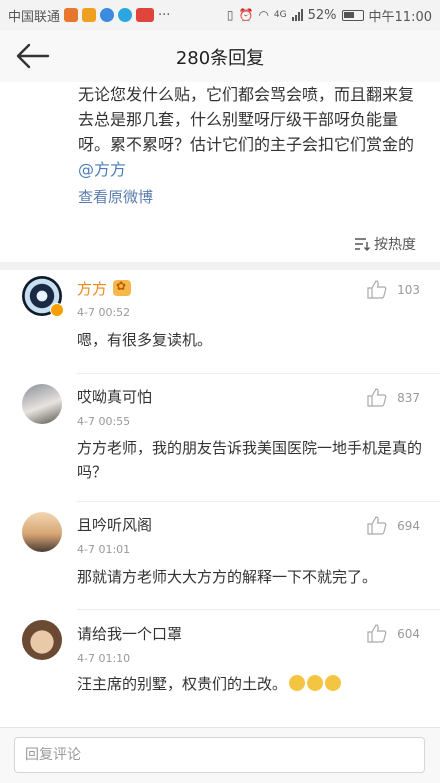 The height and width of the screenshot is (783, 440). I want to click on sort-icon, so click(362, 244).